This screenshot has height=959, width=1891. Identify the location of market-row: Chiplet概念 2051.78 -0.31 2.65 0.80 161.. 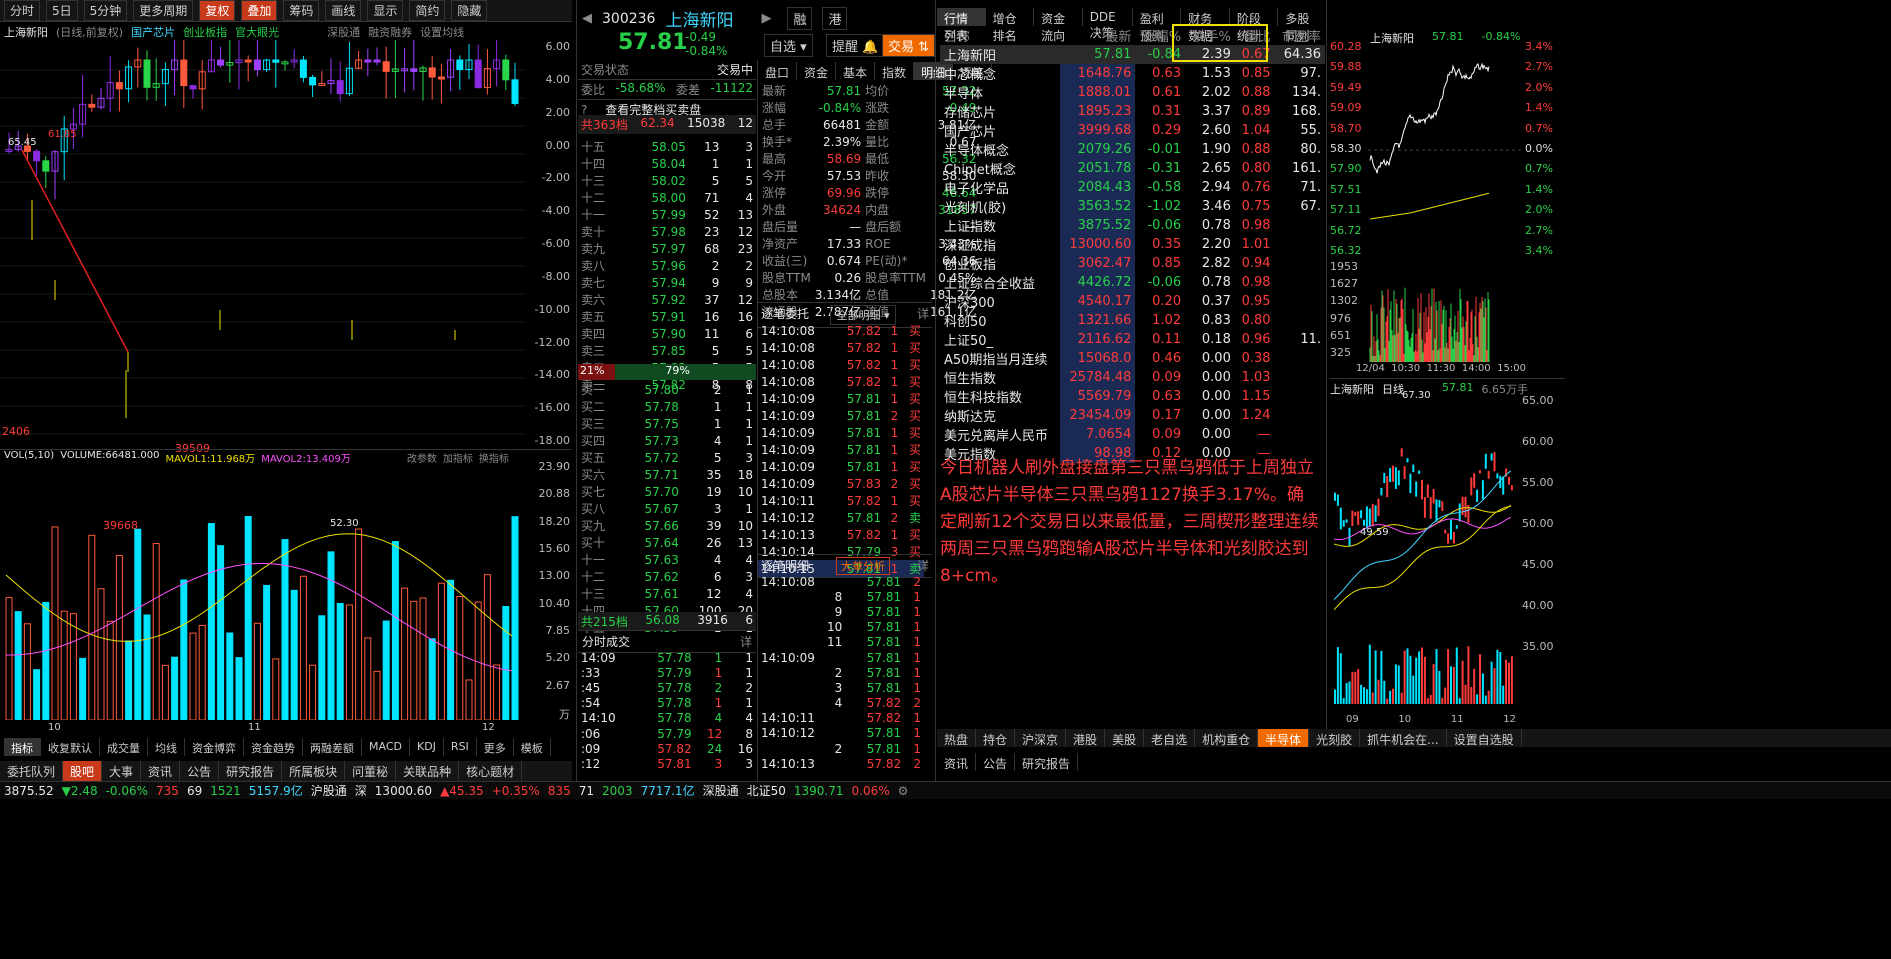
(1132, 168).